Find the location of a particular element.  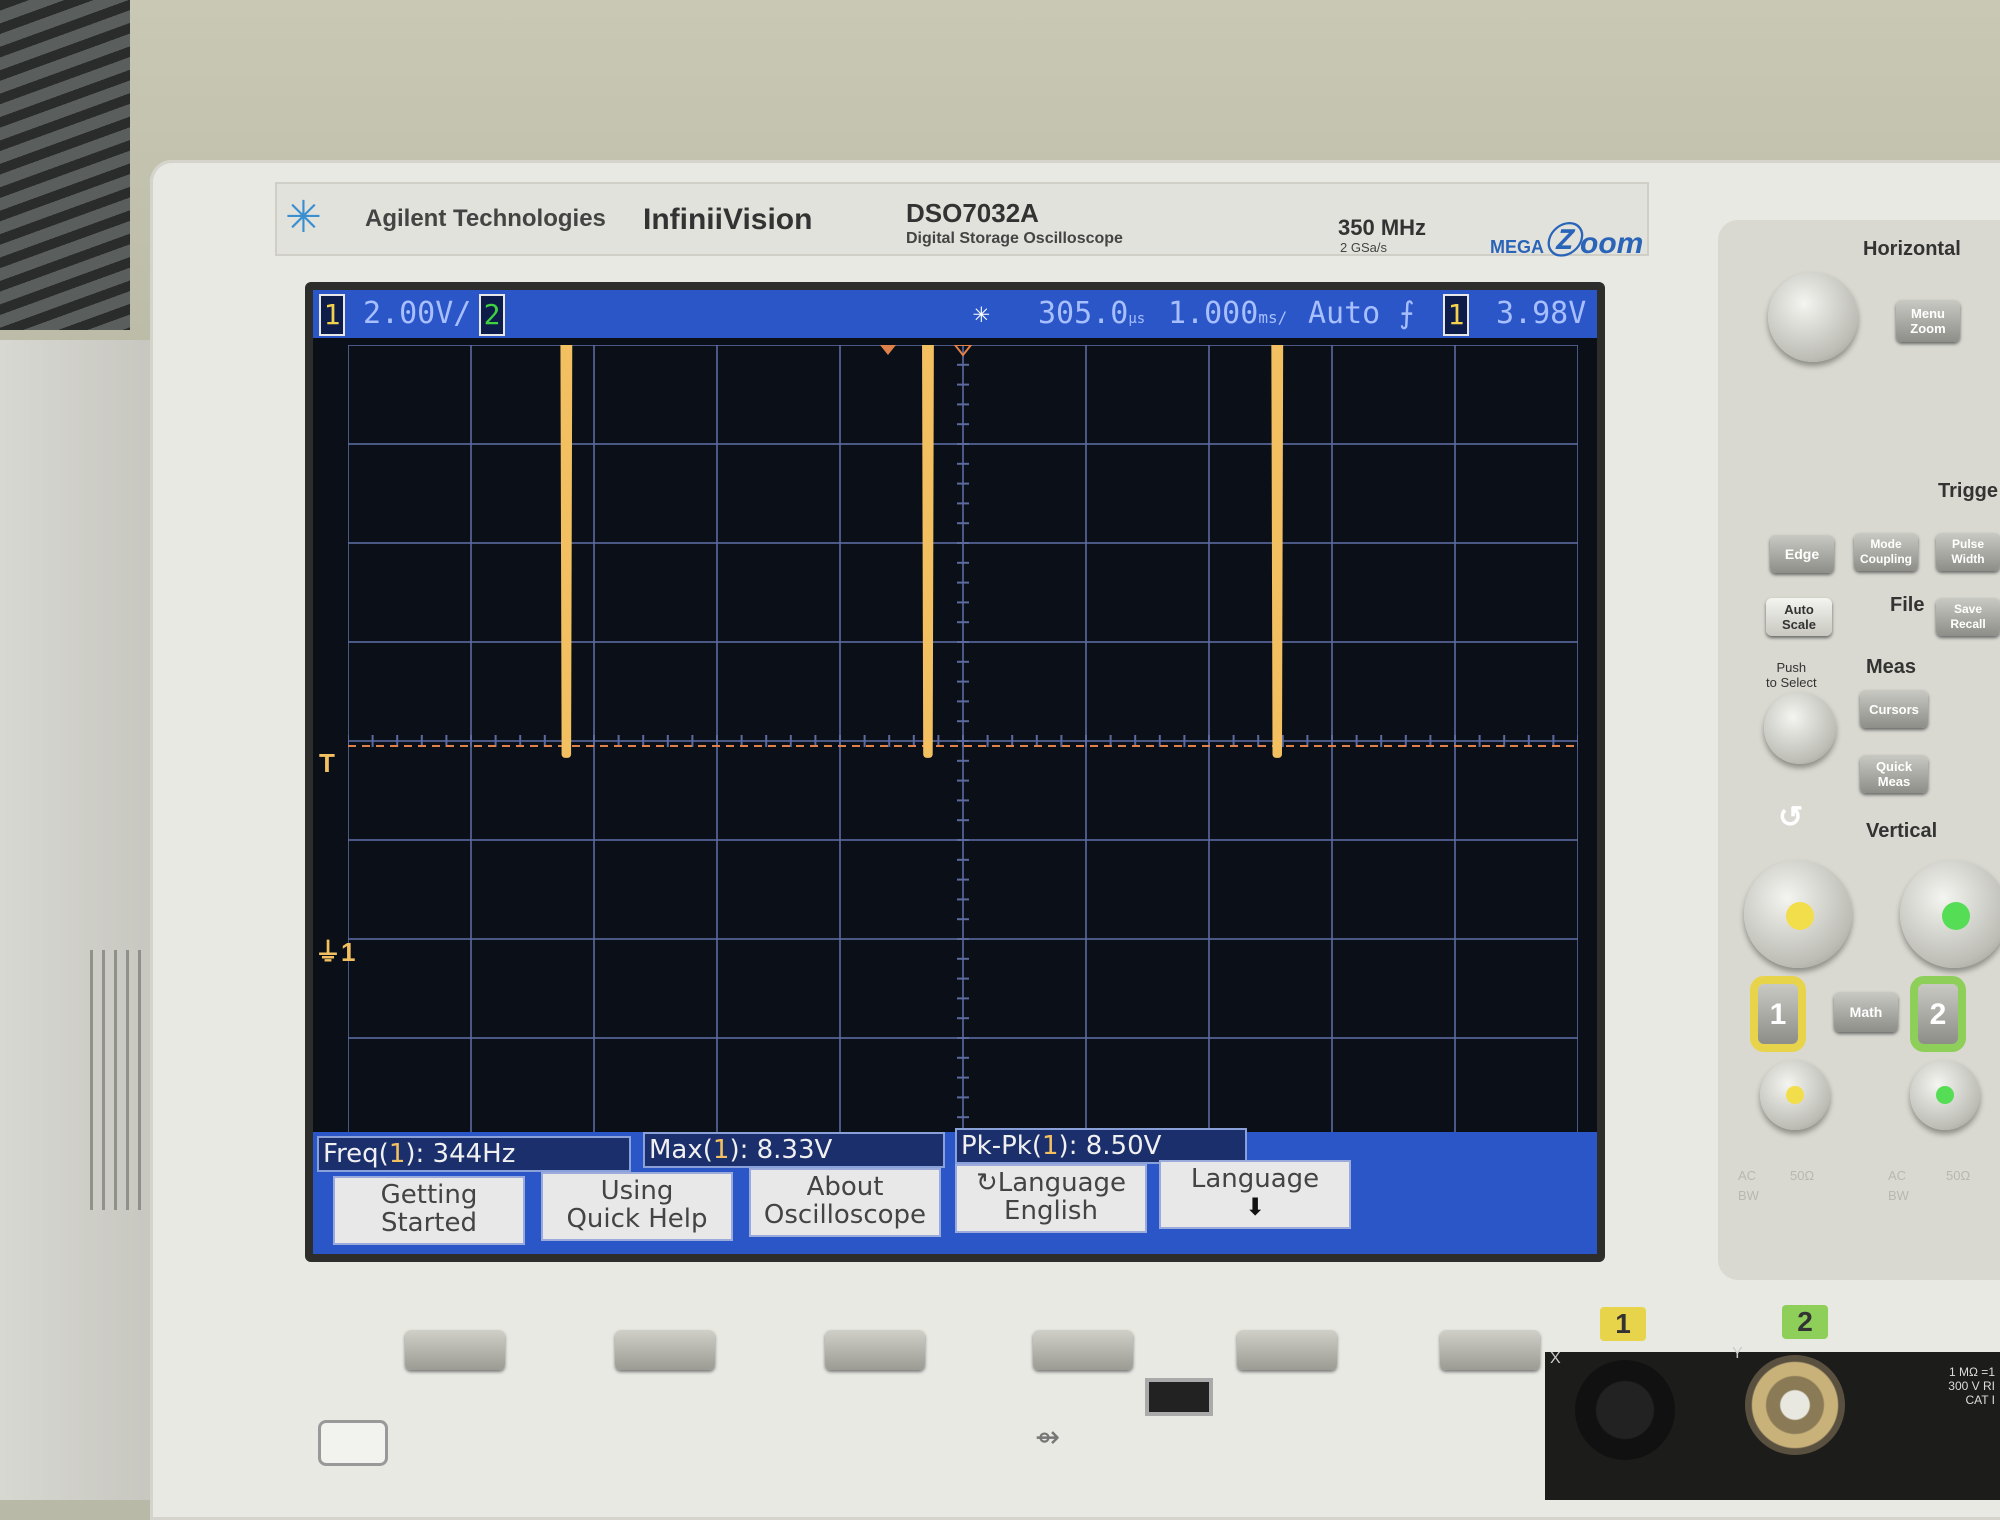

trigger-section-label: Trigge is located at coordinates (1968, 491).